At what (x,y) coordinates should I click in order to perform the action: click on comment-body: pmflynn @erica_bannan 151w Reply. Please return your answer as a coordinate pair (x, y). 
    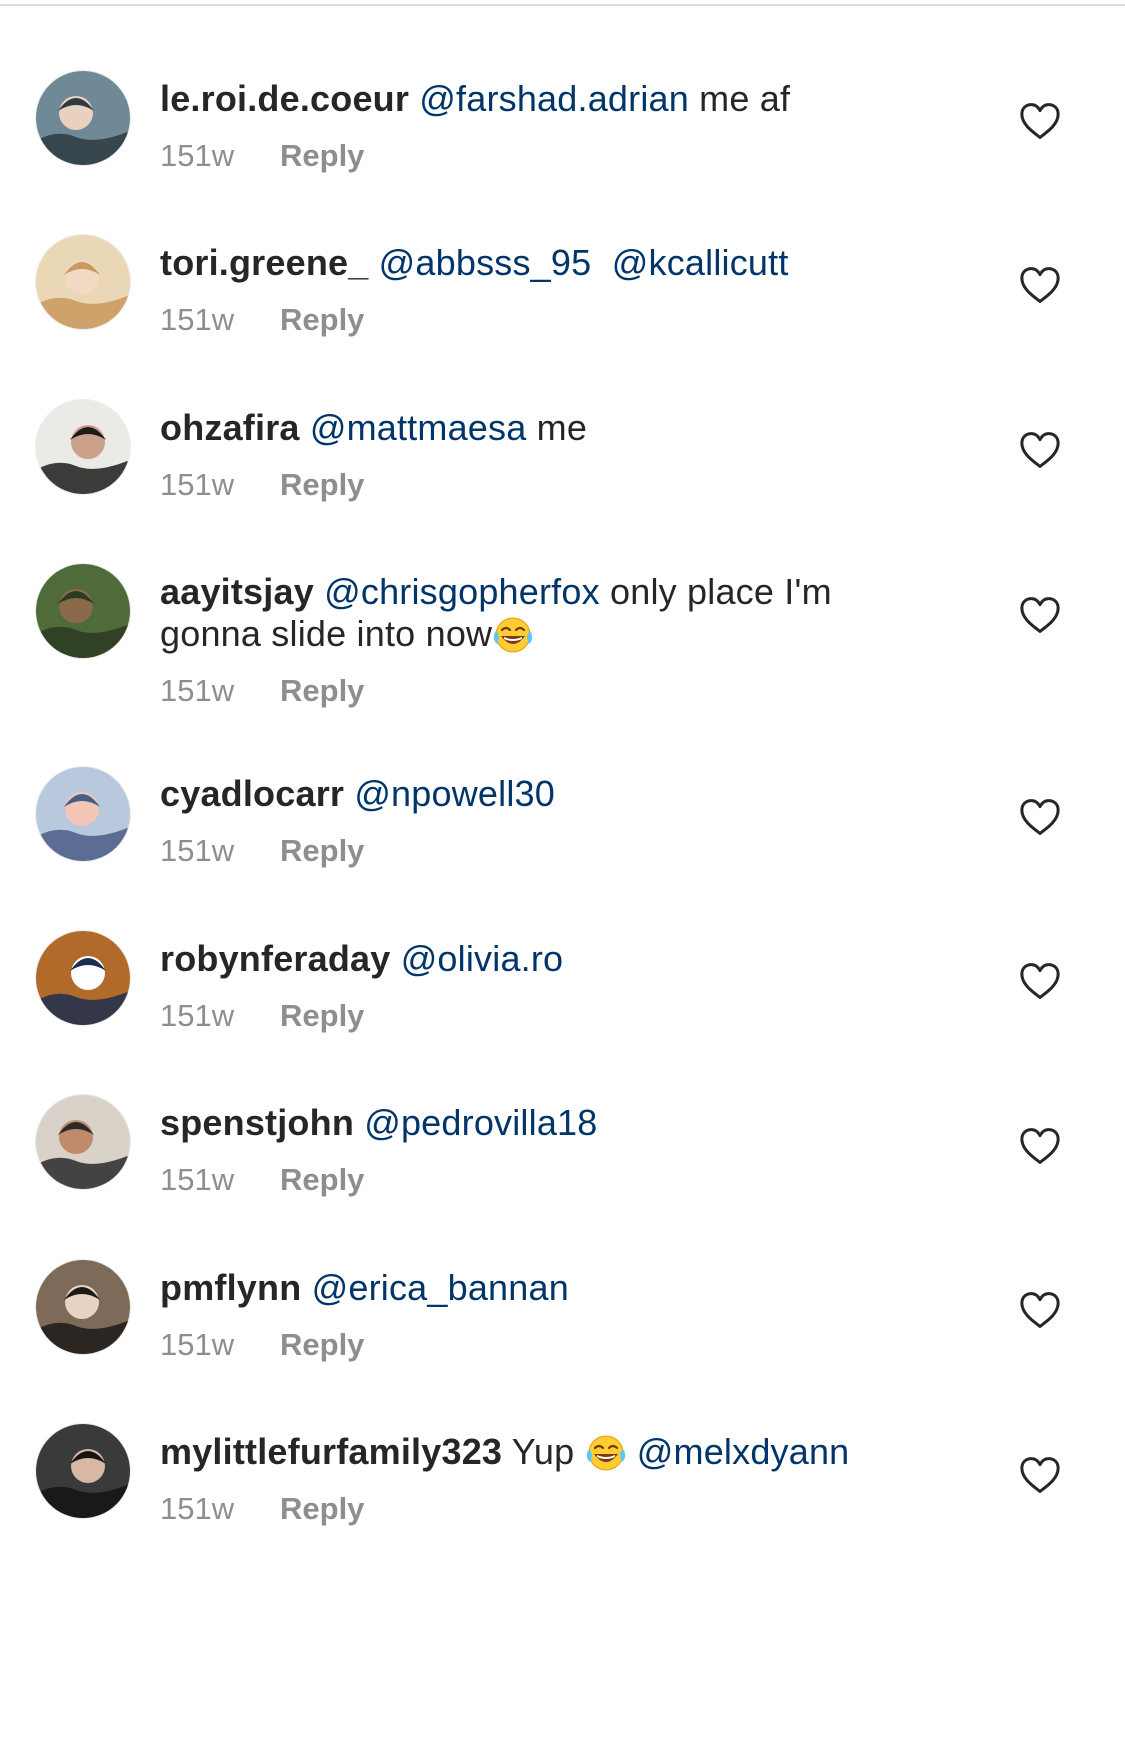
    Looking at the image, I should click on (520, 1315).